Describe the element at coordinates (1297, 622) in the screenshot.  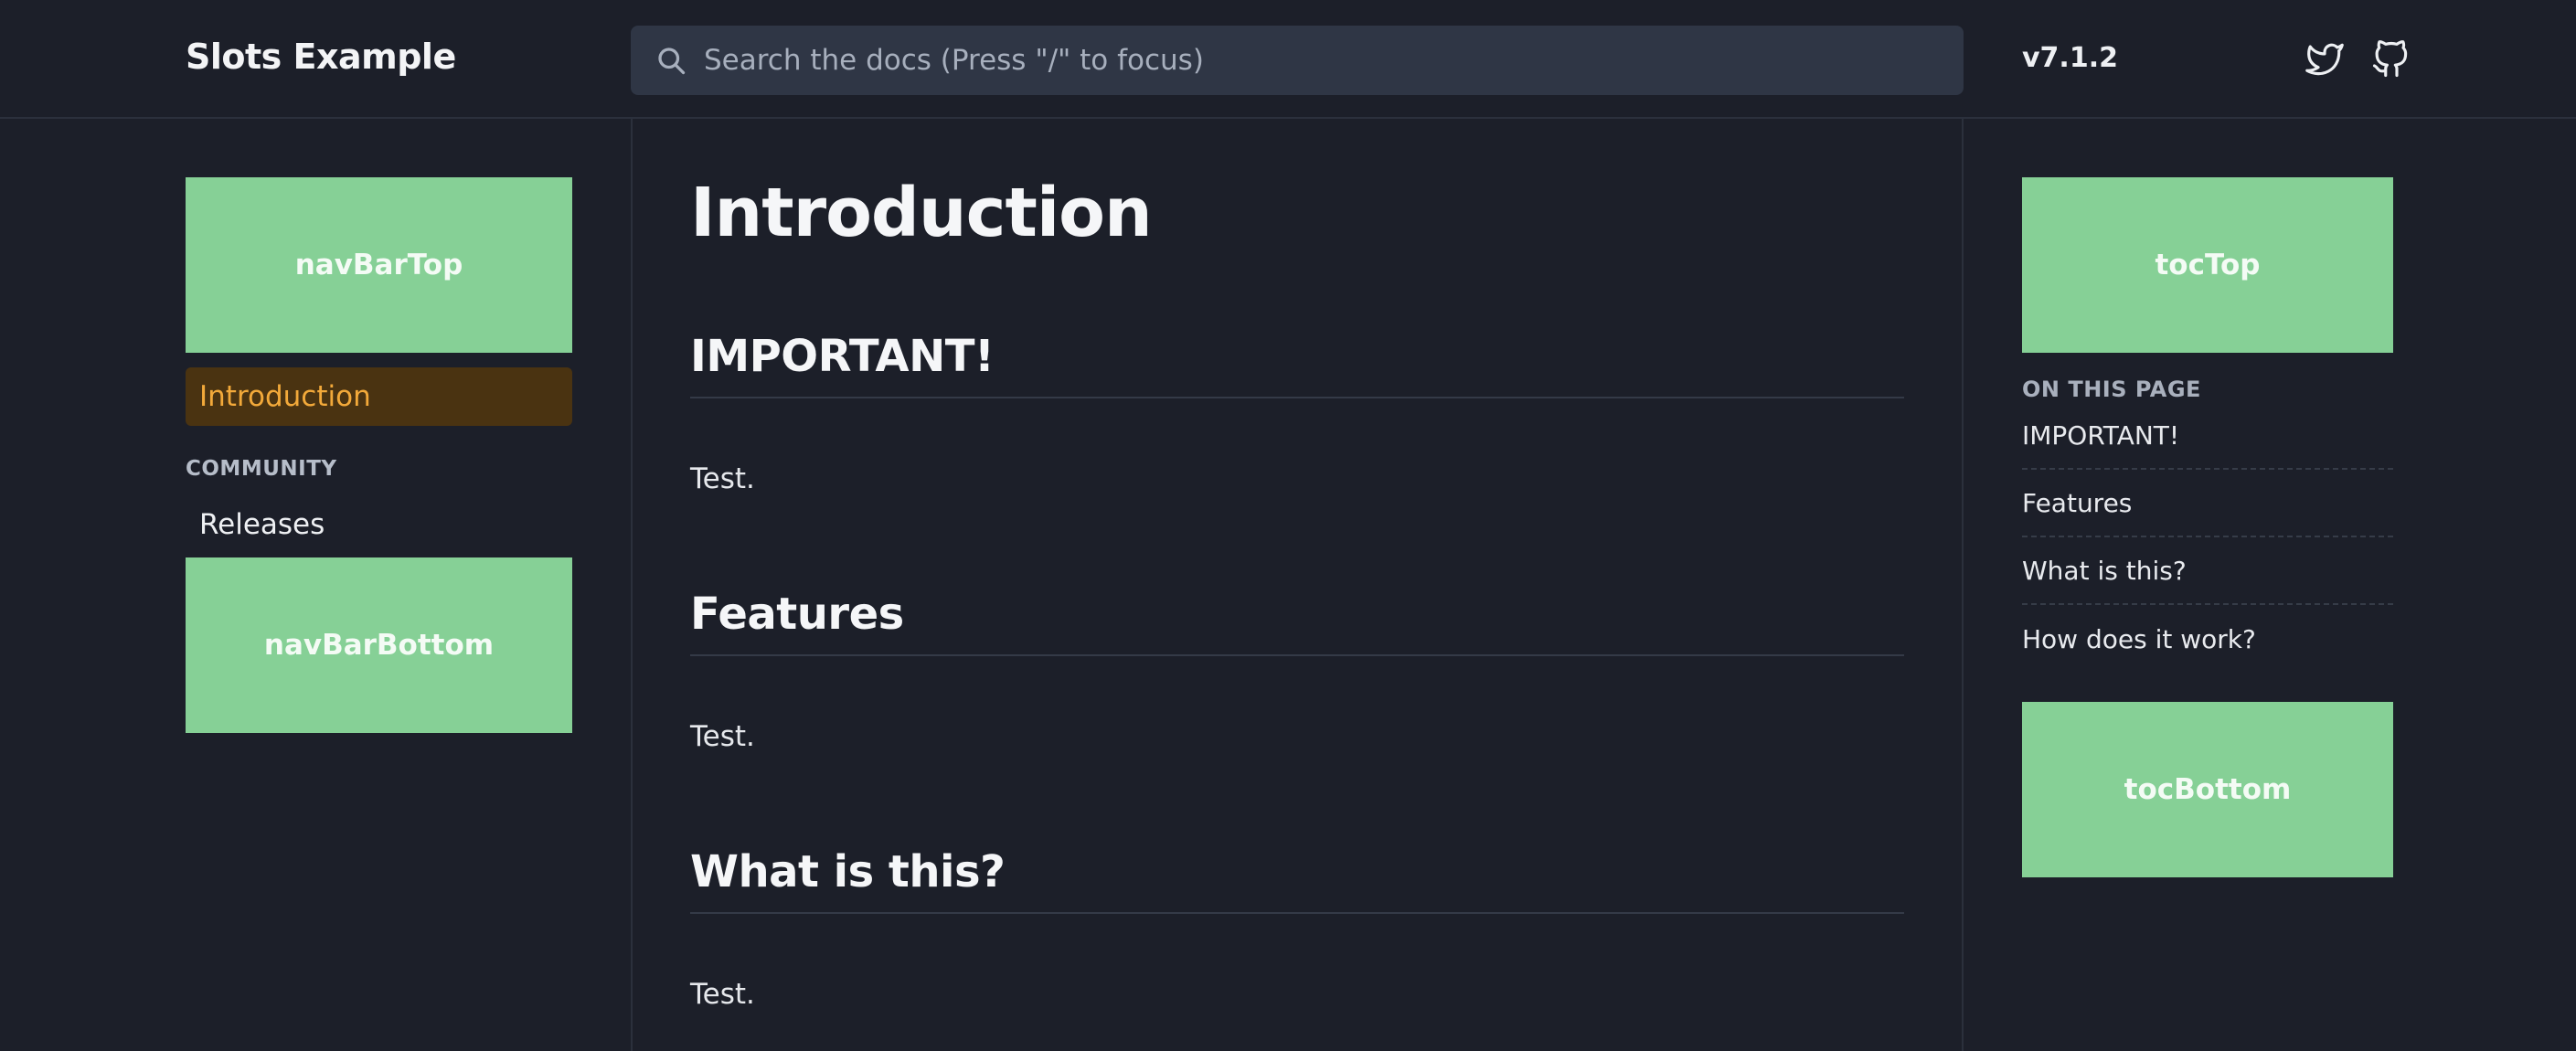
I see `section-heading: Features` at that location.